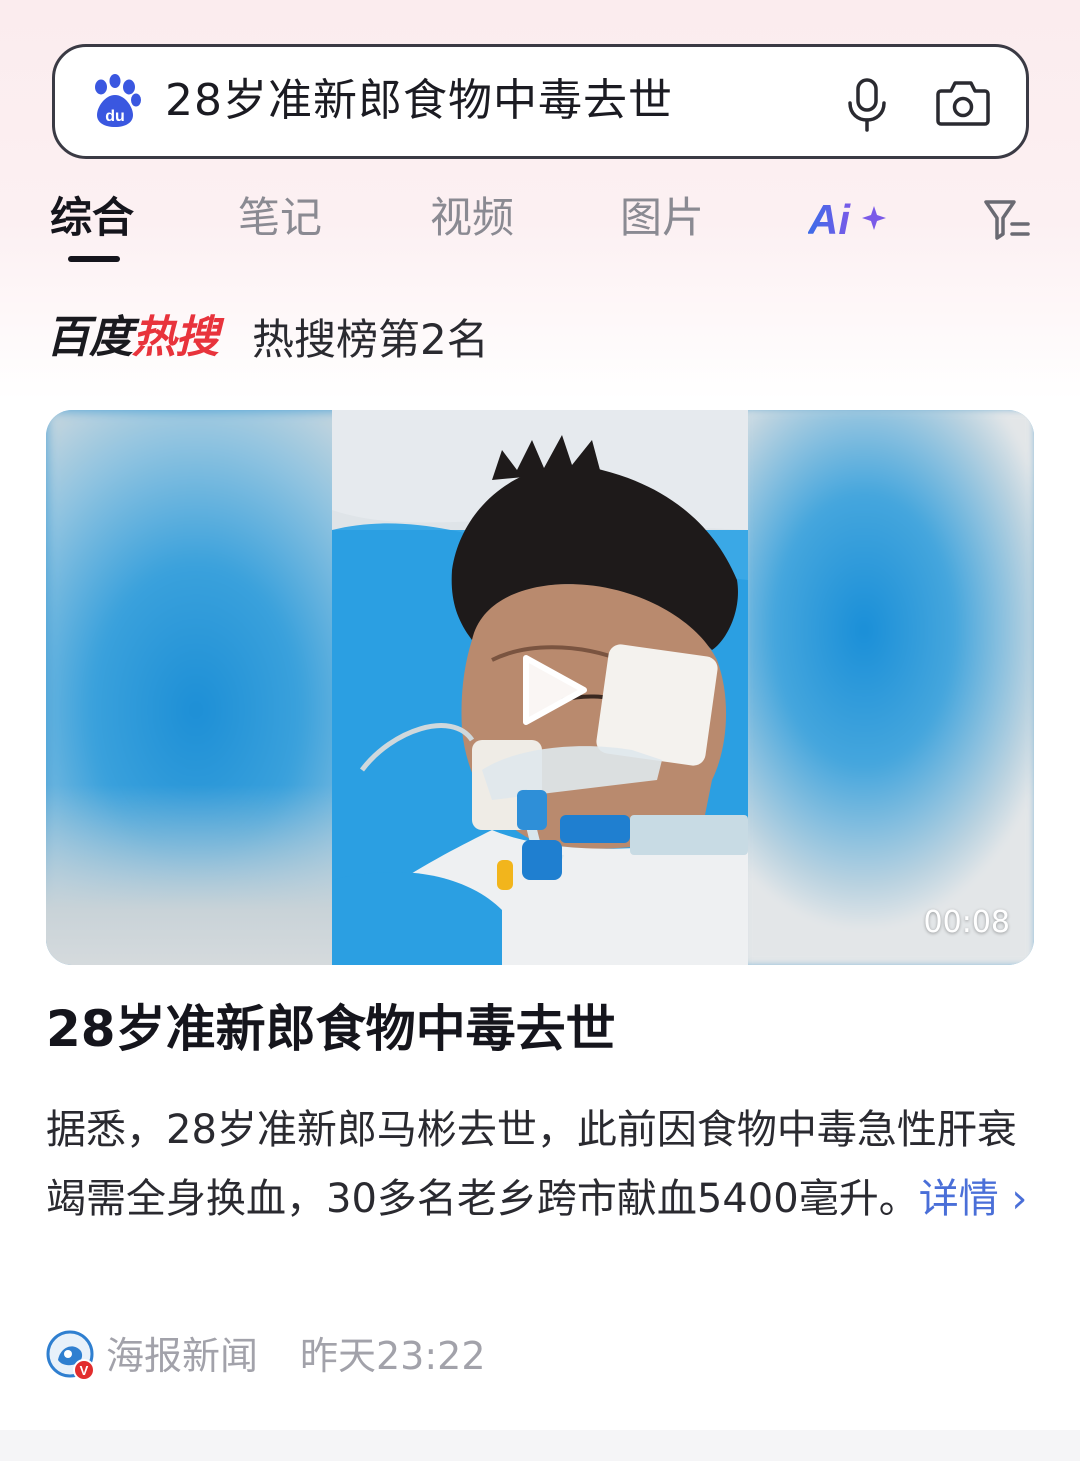 This screenshot has height=1461, width=1080. I want to click on svg-text: V, so click(84, 1370).